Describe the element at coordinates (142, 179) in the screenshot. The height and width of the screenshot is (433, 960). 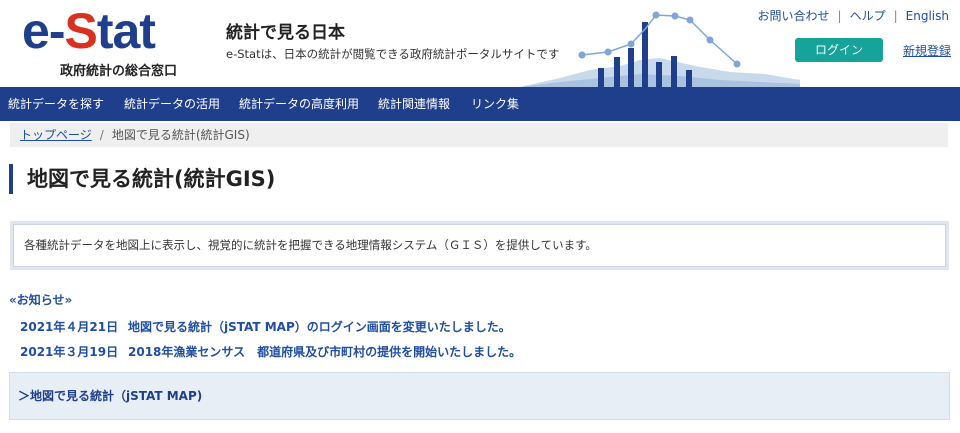
I see `page-title: 地図で見る統計(統計GIS)` at that location.